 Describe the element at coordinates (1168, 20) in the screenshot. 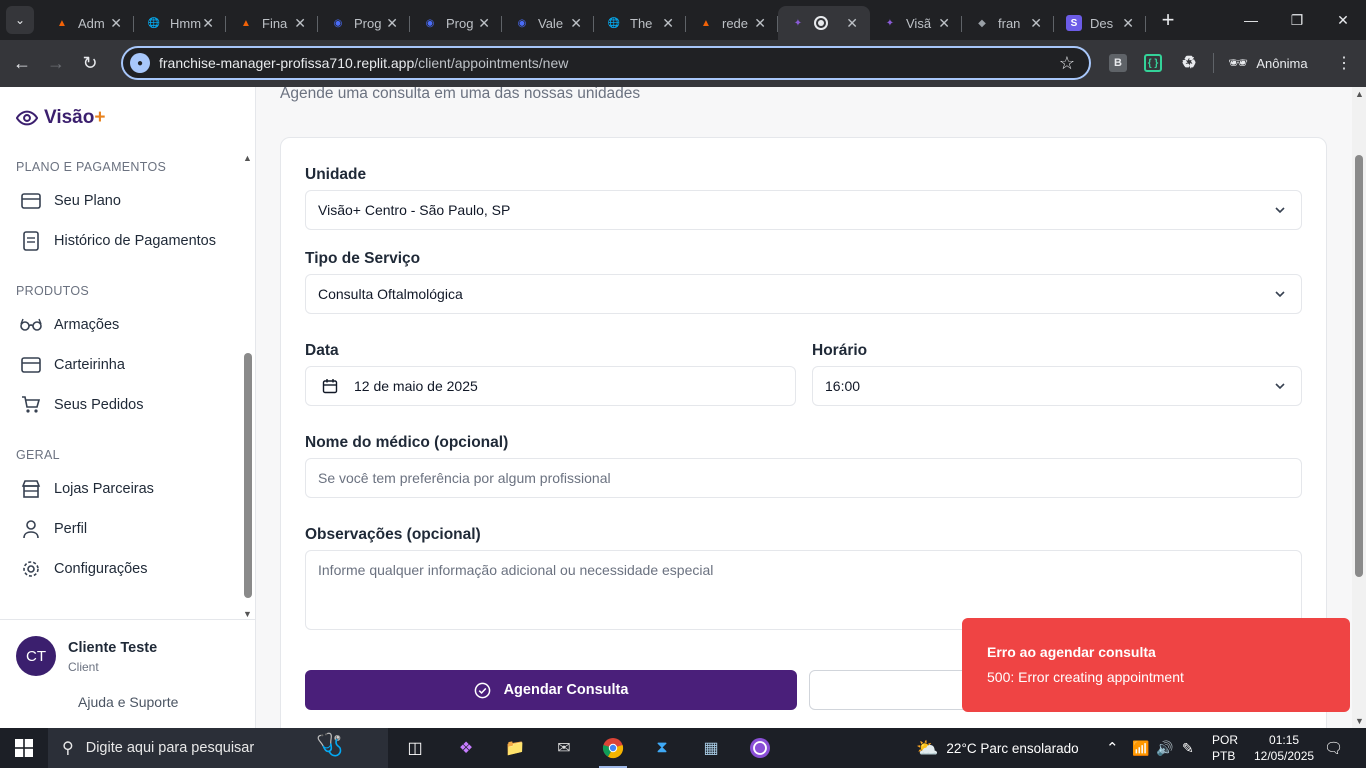

I see `new-tab-button: +` at that location.